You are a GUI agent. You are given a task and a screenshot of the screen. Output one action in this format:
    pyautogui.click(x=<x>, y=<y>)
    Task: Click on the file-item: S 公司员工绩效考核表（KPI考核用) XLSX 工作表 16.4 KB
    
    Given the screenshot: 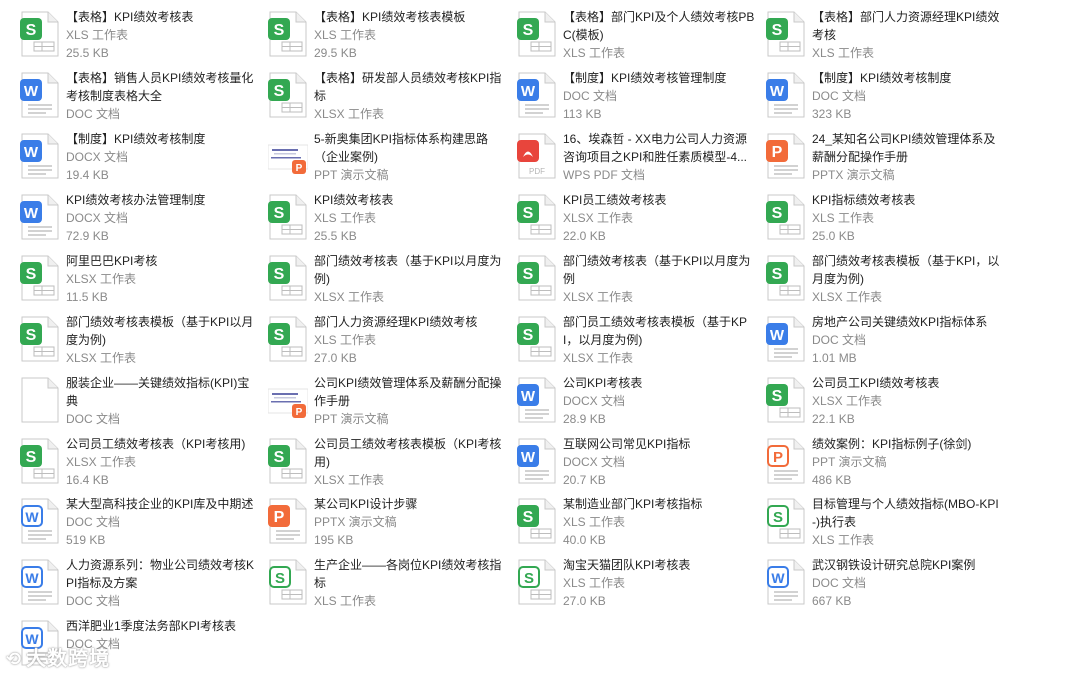 What is the action you would take?
    pyautogui.click(x=140, y=464)
    